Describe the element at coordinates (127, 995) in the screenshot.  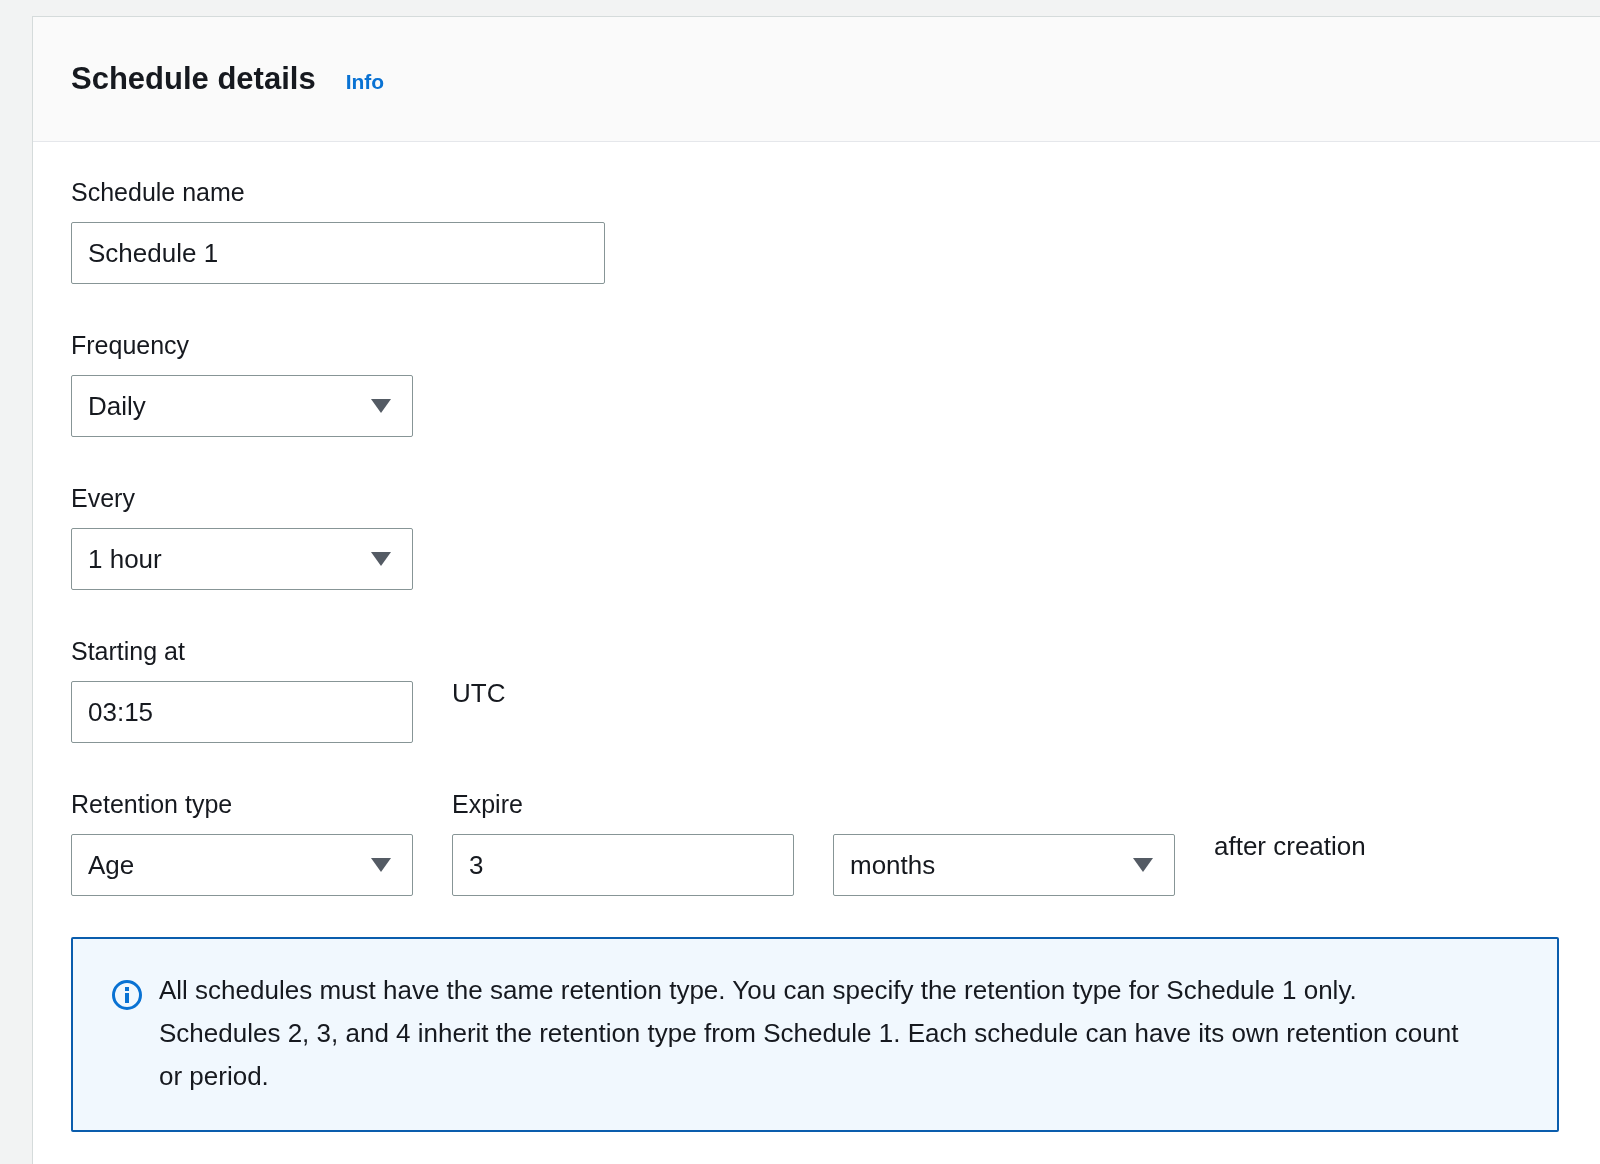
I see `info-icon` at that location.